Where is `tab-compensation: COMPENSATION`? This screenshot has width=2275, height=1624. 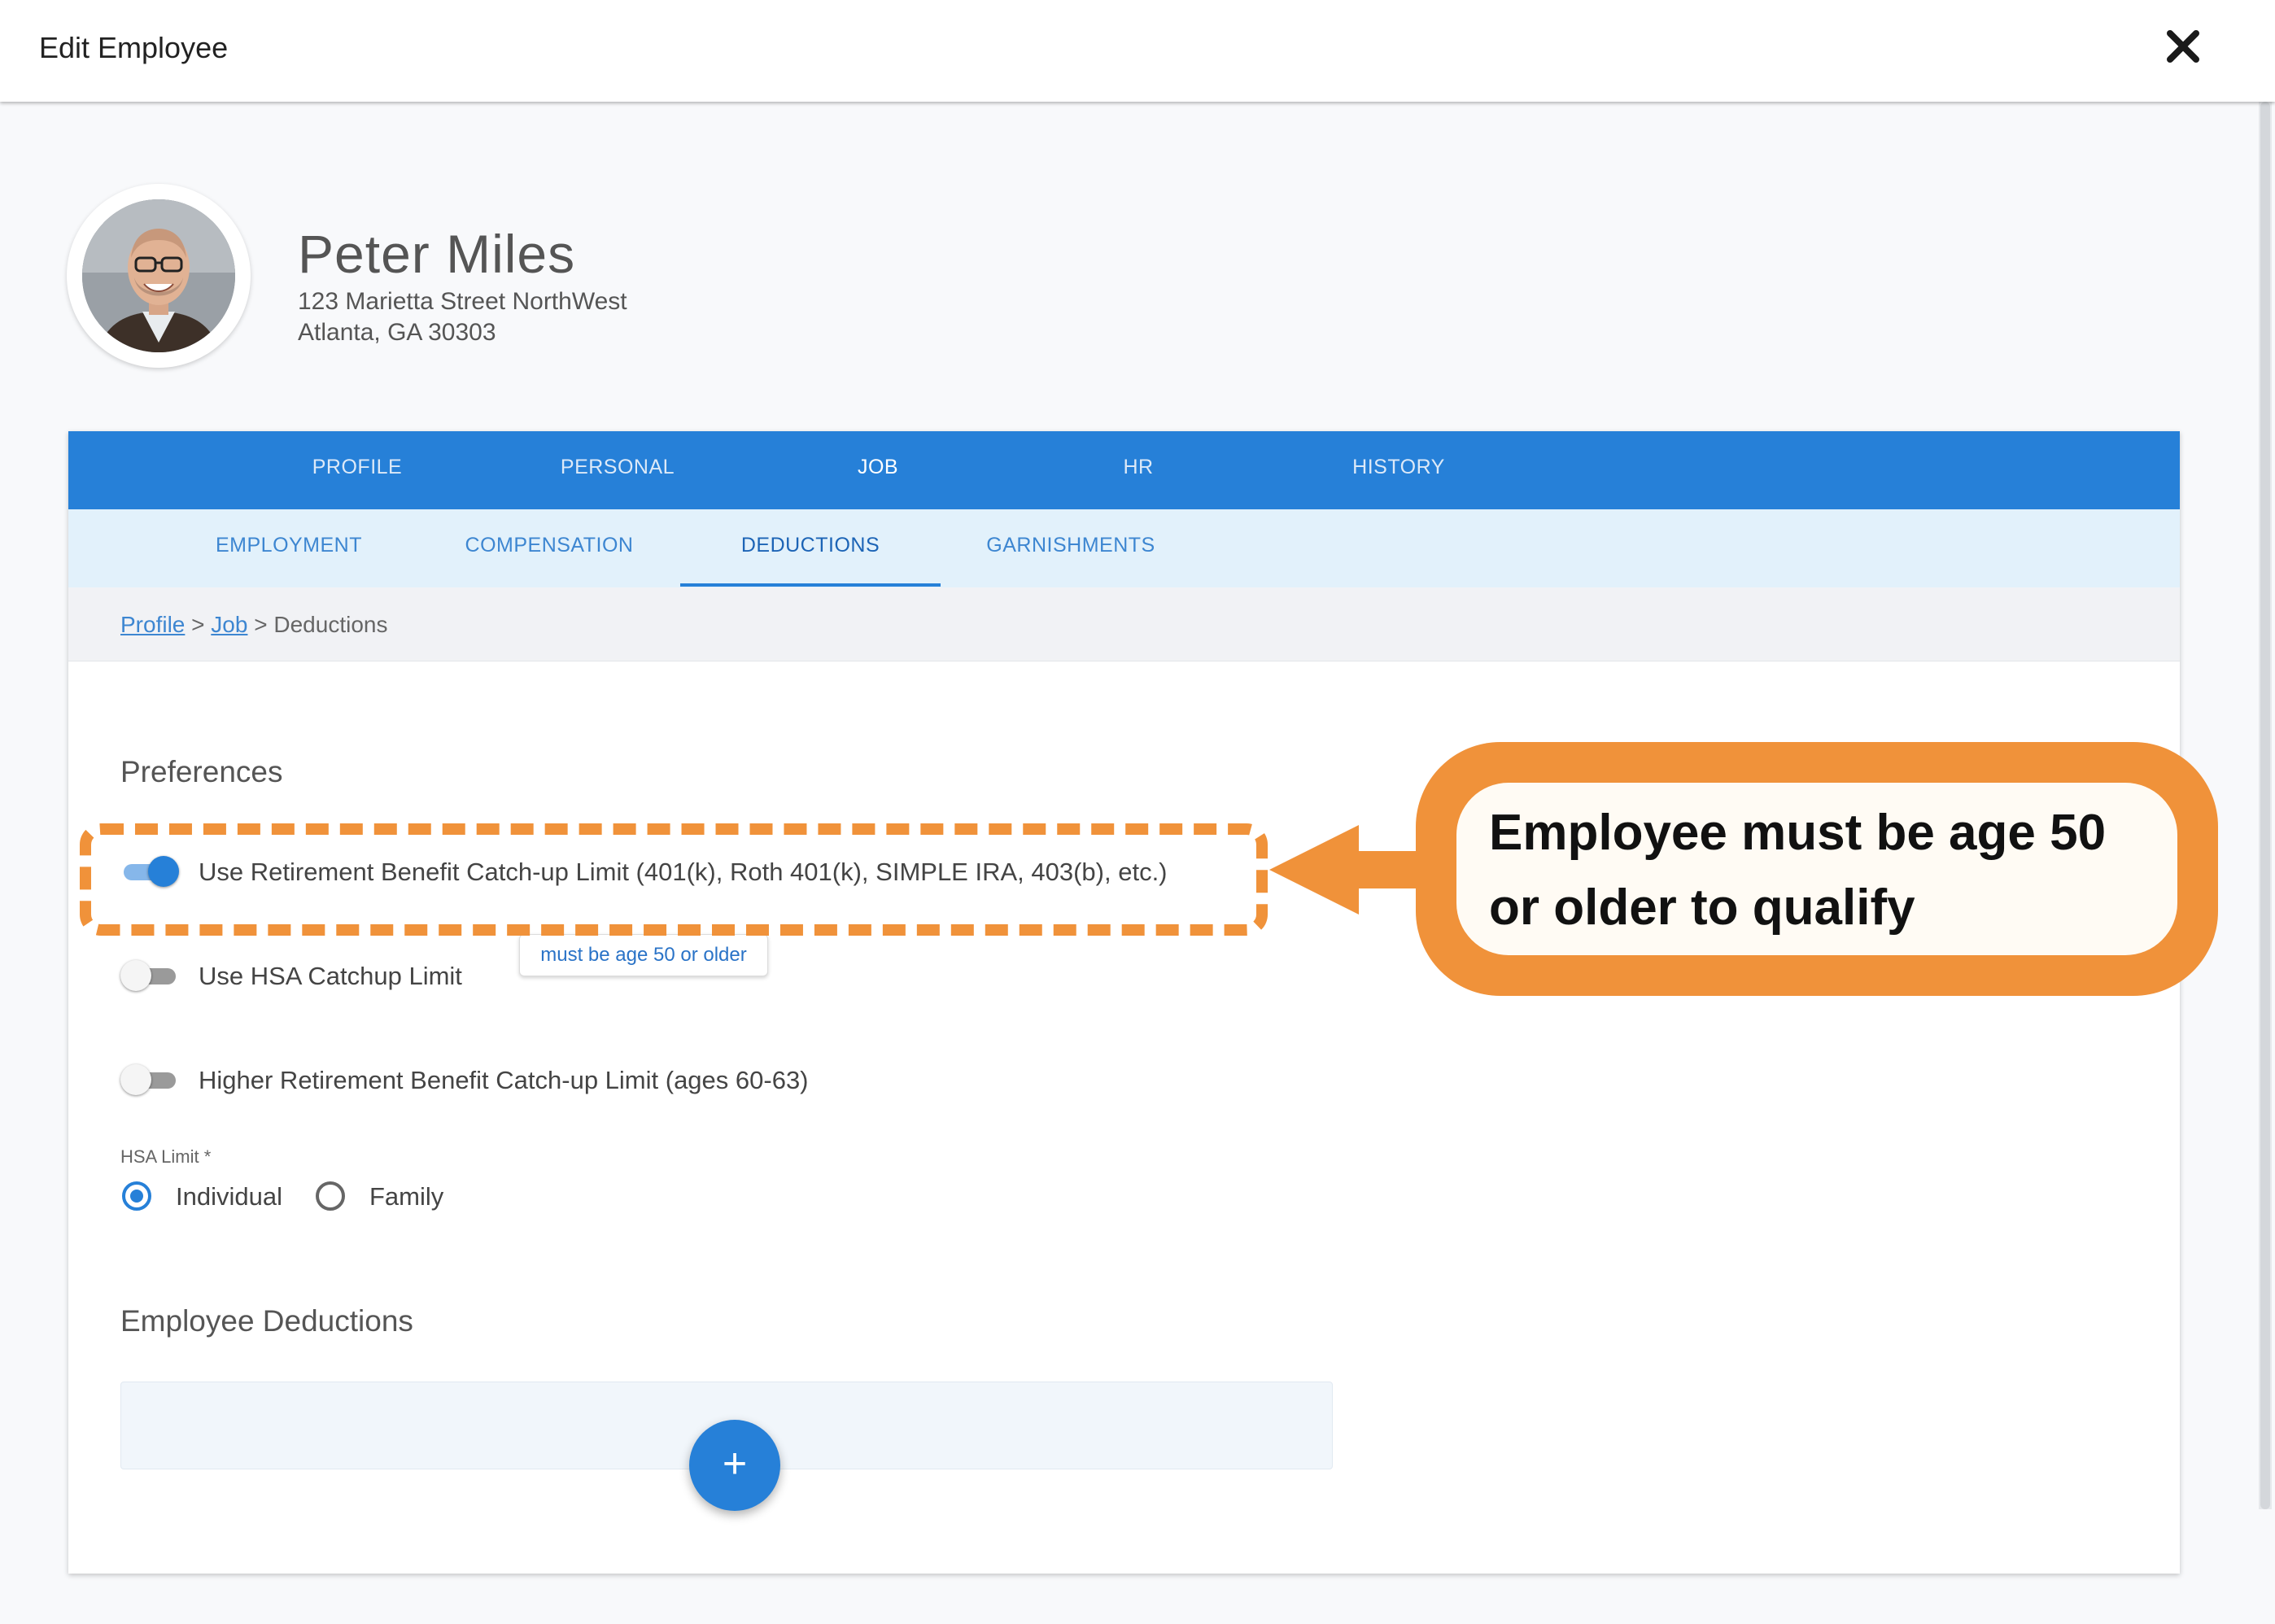 tab-compensation: COMPENSATION is located at coordinates (549, 545).